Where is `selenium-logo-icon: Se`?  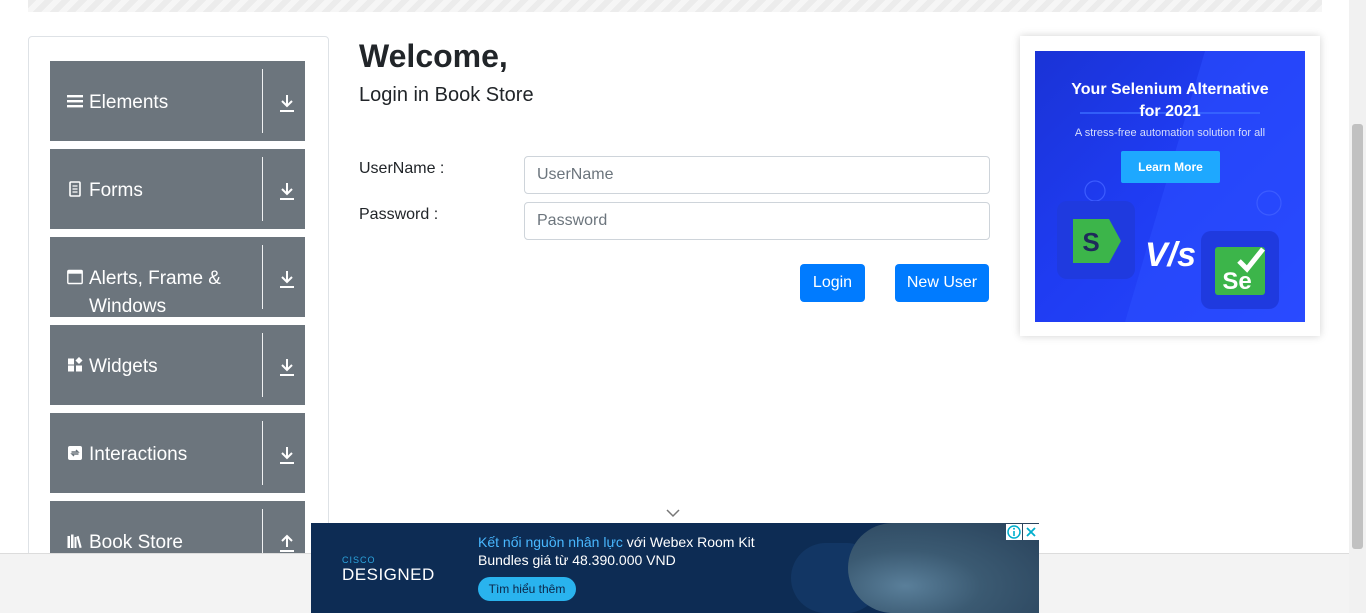 selenium-logo-icon: Se is located at coordinates (1240, 270).